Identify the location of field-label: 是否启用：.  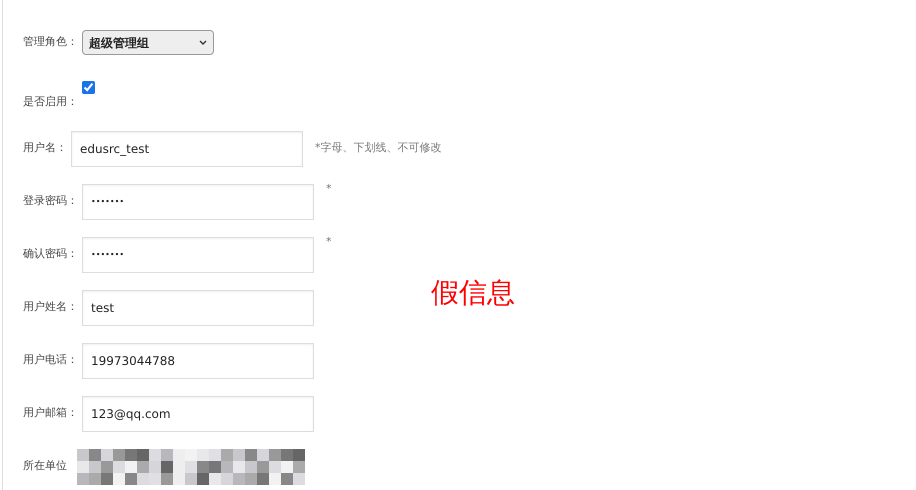
(50, 102).